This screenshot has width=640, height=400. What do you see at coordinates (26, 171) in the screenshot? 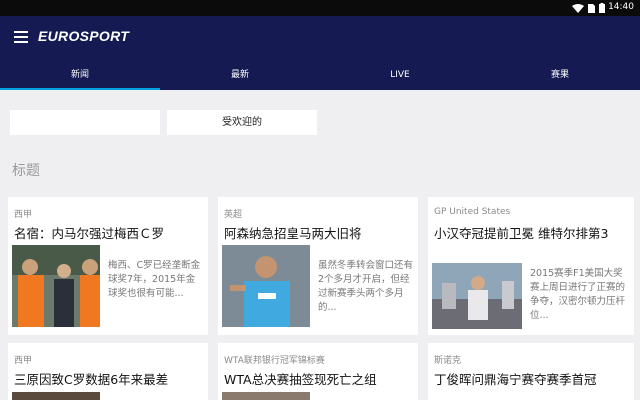
I see `section-title: 标题` at bounding box center [26, 171].